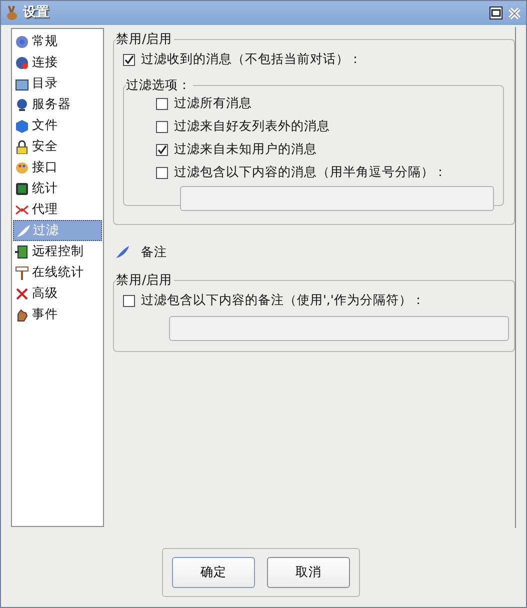 The image size is (527, 608). Describe the element at coordinates (213, 103) in the screenshot. I see `checkbox-label: 过滤所有消息` at that location.